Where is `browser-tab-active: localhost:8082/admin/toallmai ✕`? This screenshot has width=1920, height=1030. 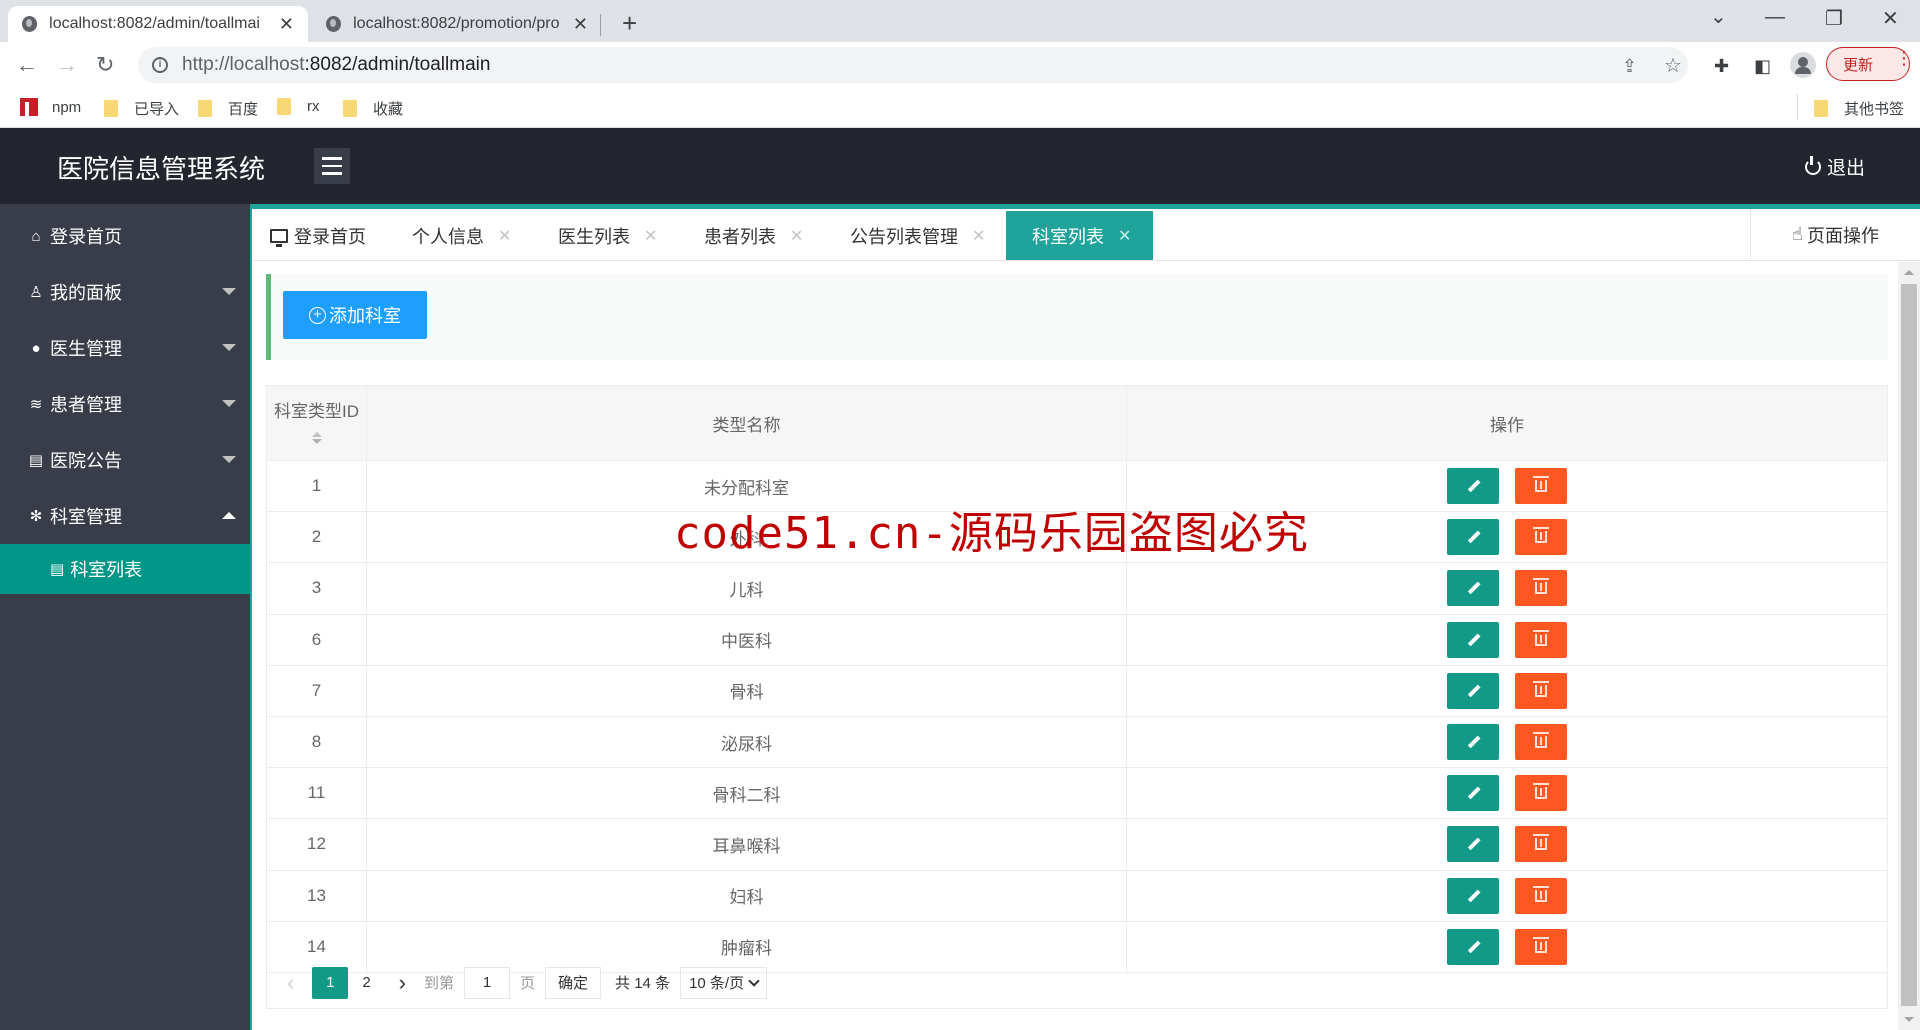 browser-tab-active: localhost:8082/admin/toallmai ✕ is located at coordinates (158, 24).